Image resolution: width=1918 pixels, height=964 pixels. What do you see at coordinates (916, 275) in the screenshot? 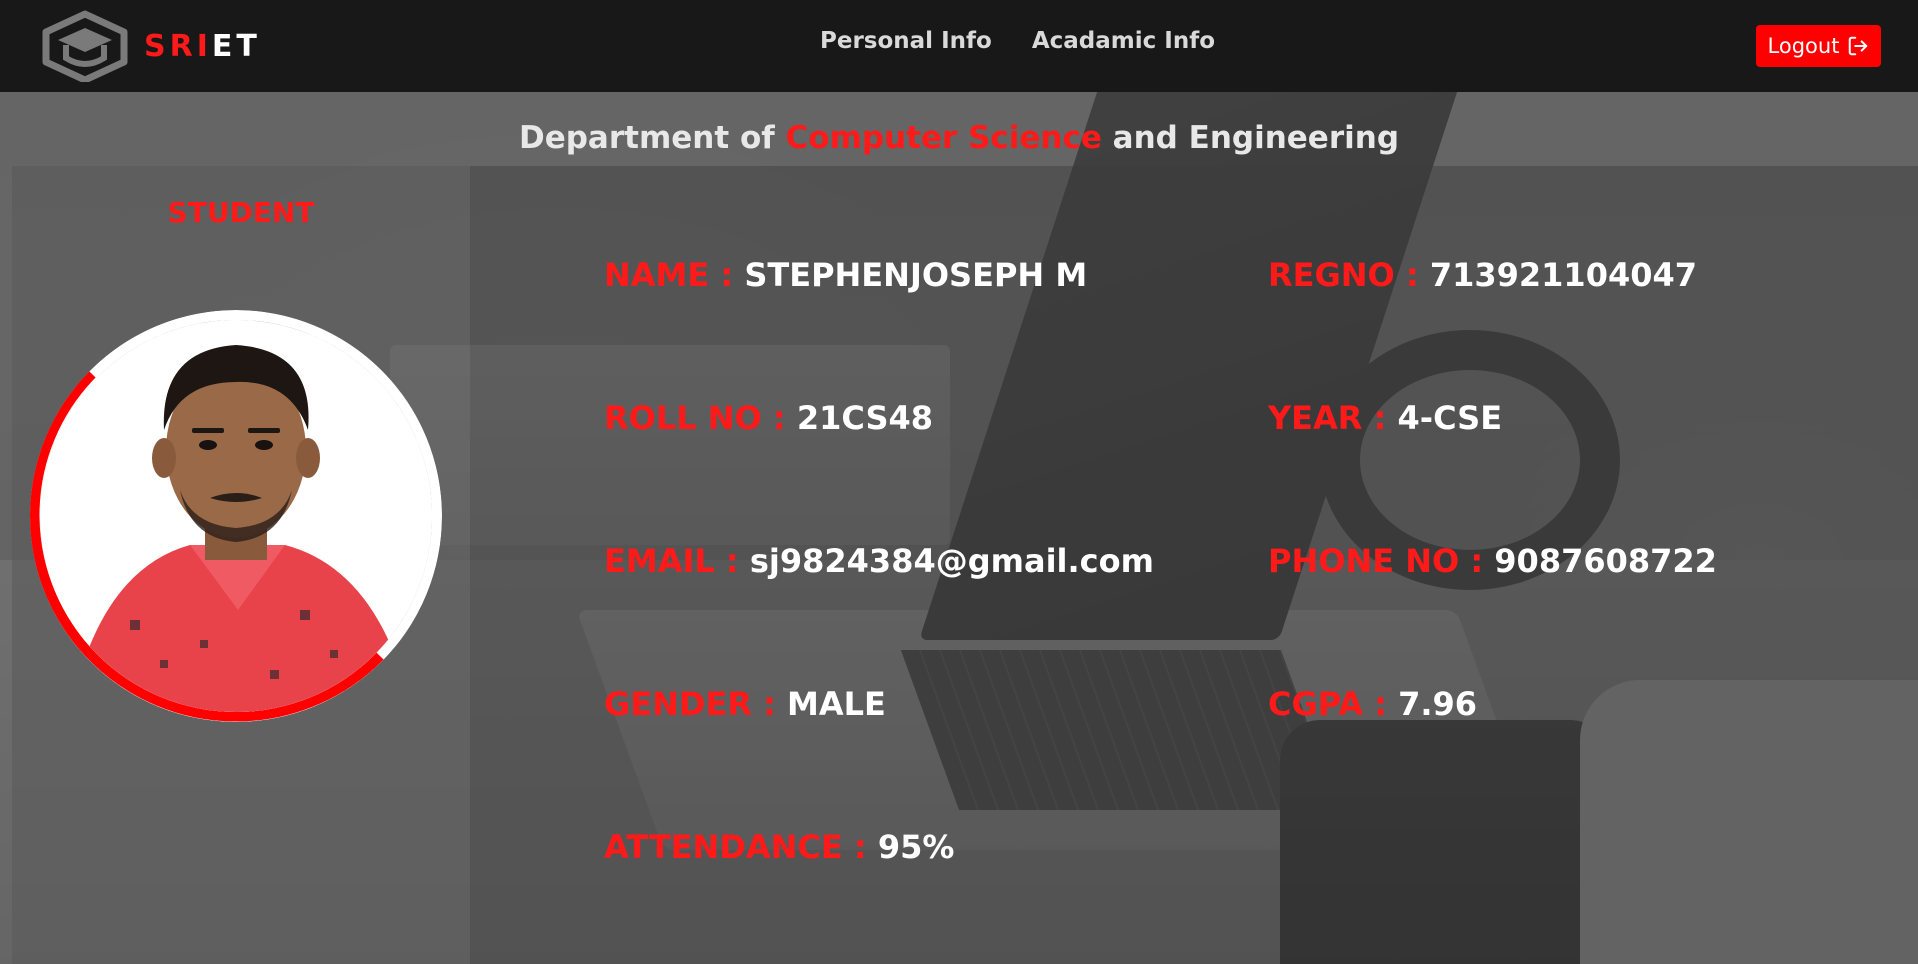
I see `field-name-value: STEPHENJOSEPH M` at bounding box center [916, 275].